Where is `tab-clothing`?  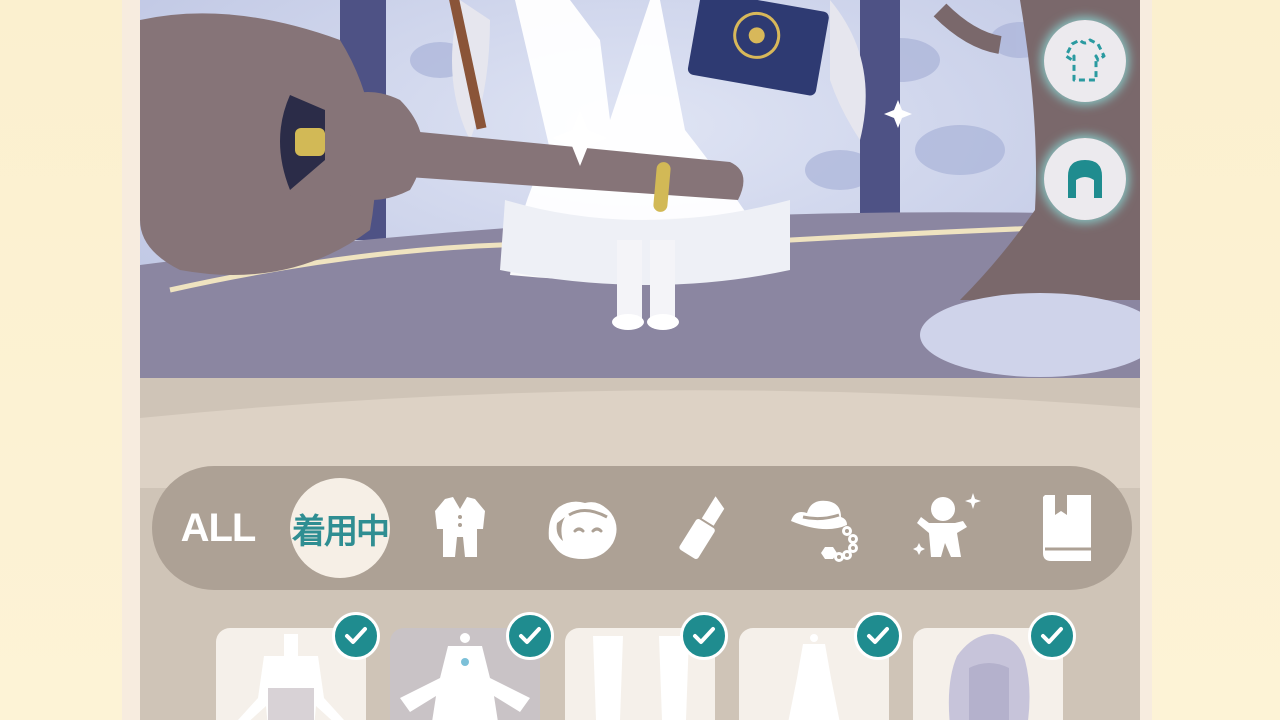
tab-clothing is located at coordinates (460, 528).